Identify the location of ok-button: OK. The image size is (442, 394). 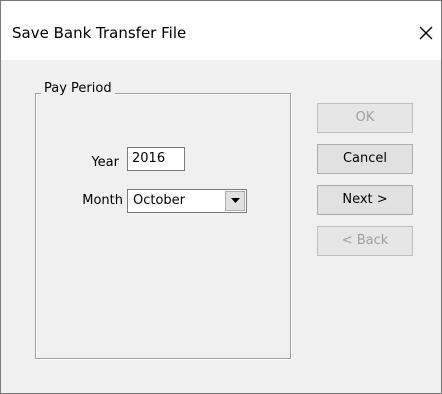
(365, 118).